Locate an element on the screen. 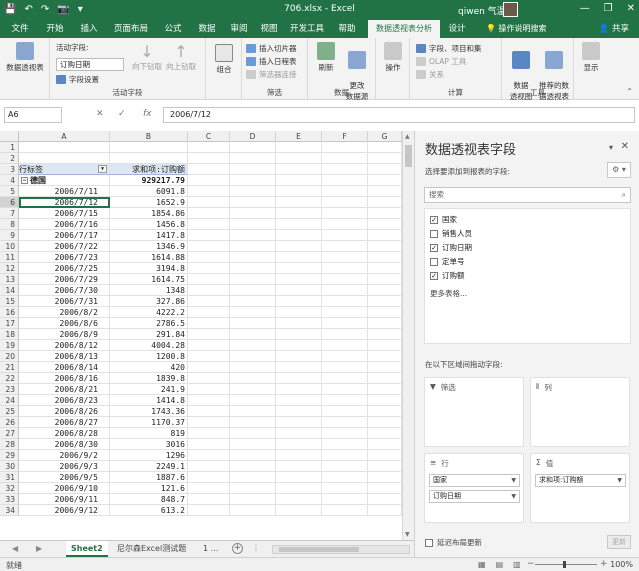 The image size is (639, 571). row-number: 11 is located at coordinates (9, 257).